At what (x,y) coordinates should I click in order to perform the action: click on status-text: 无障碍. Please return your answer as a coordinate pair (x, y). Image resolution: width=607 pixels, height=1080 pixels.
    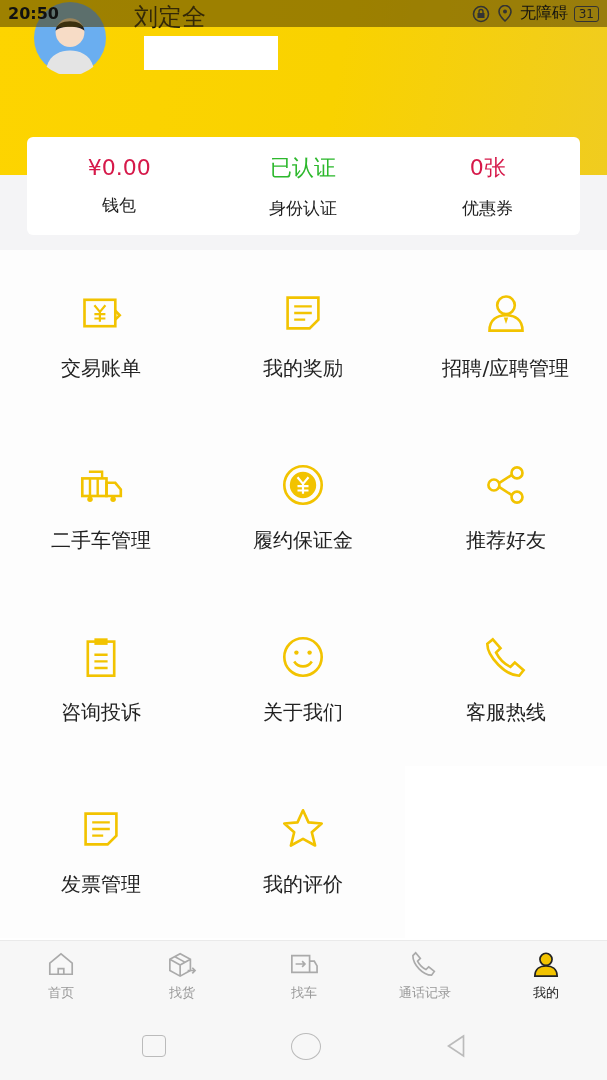
    Looking at the image, I should click on (543, 13).